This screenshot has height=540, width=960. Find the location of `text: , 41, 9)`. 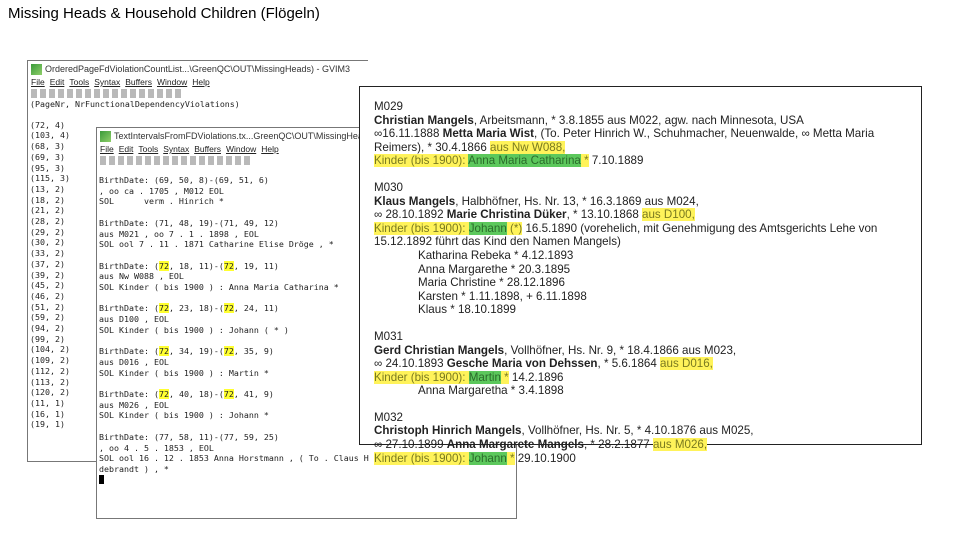

text: , 41, 9) is located at coordinates (253, 394).